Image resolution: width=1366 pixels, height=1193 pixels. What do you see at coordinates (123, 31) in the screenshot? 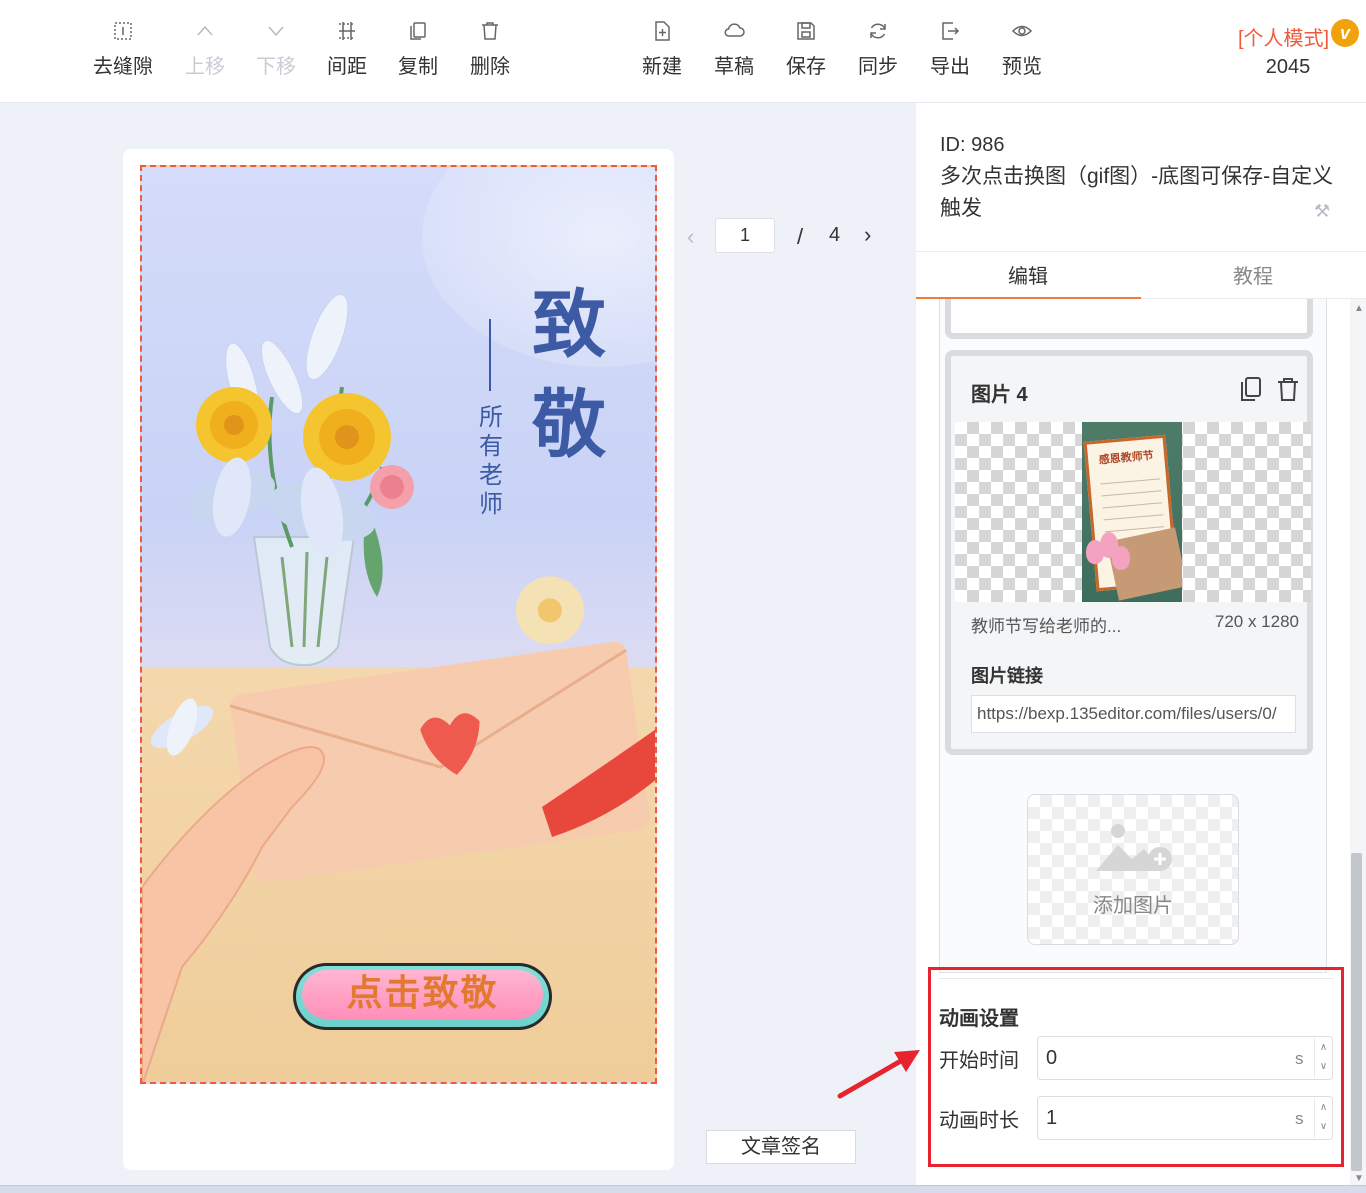
I see `gap-remove-icon` at bounding box center [123, 31].